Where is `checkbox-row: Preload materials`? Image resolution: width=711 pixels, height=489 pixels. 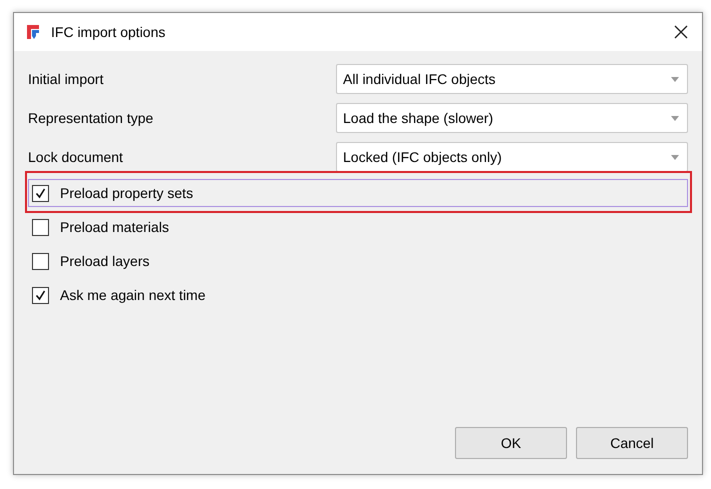 checkbox-row: Preload materials is located at coordinates (358, 227).